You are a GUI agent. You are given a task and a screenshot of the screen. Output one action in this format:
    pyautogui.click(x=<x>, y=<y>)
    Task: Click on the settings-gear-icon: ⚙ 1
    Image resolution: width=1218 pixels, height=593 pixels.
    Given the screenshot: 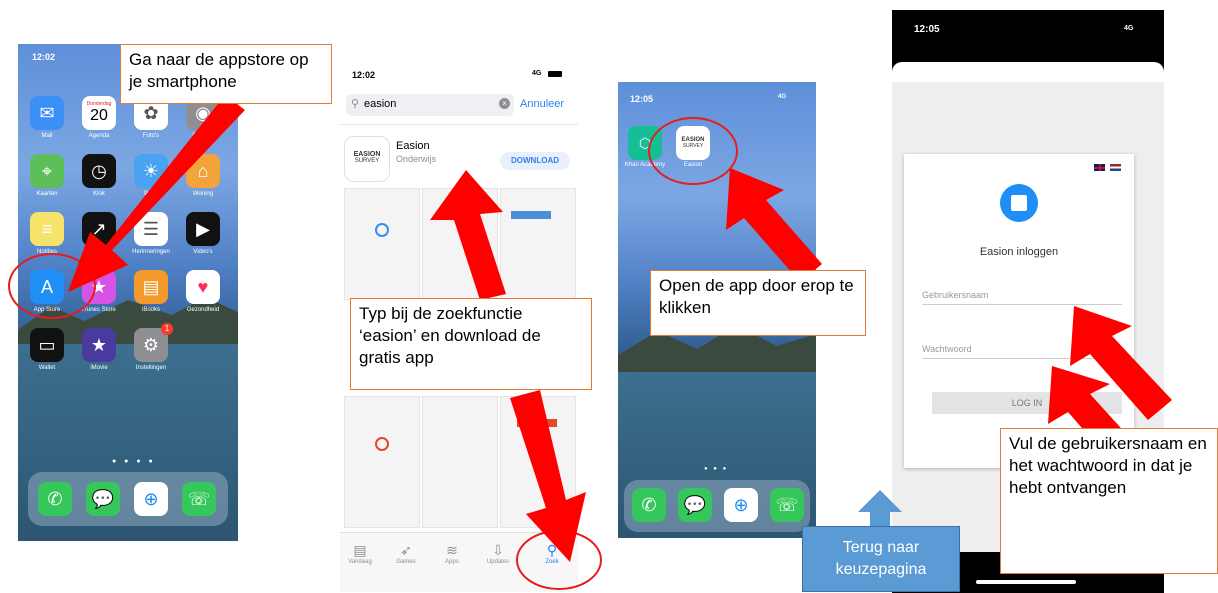 What is the action you would take?
    pyautogui.click(x=153, y=342)
    